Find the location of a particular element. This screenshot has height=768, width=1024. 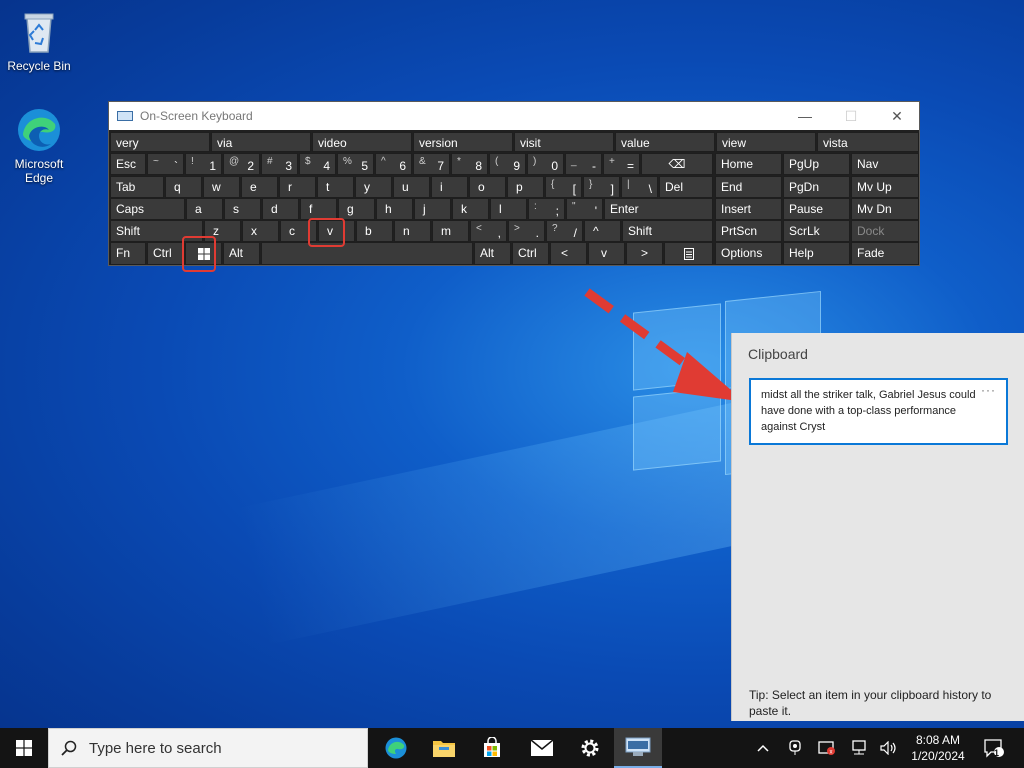

start-button is located at coordinates (24, 748).